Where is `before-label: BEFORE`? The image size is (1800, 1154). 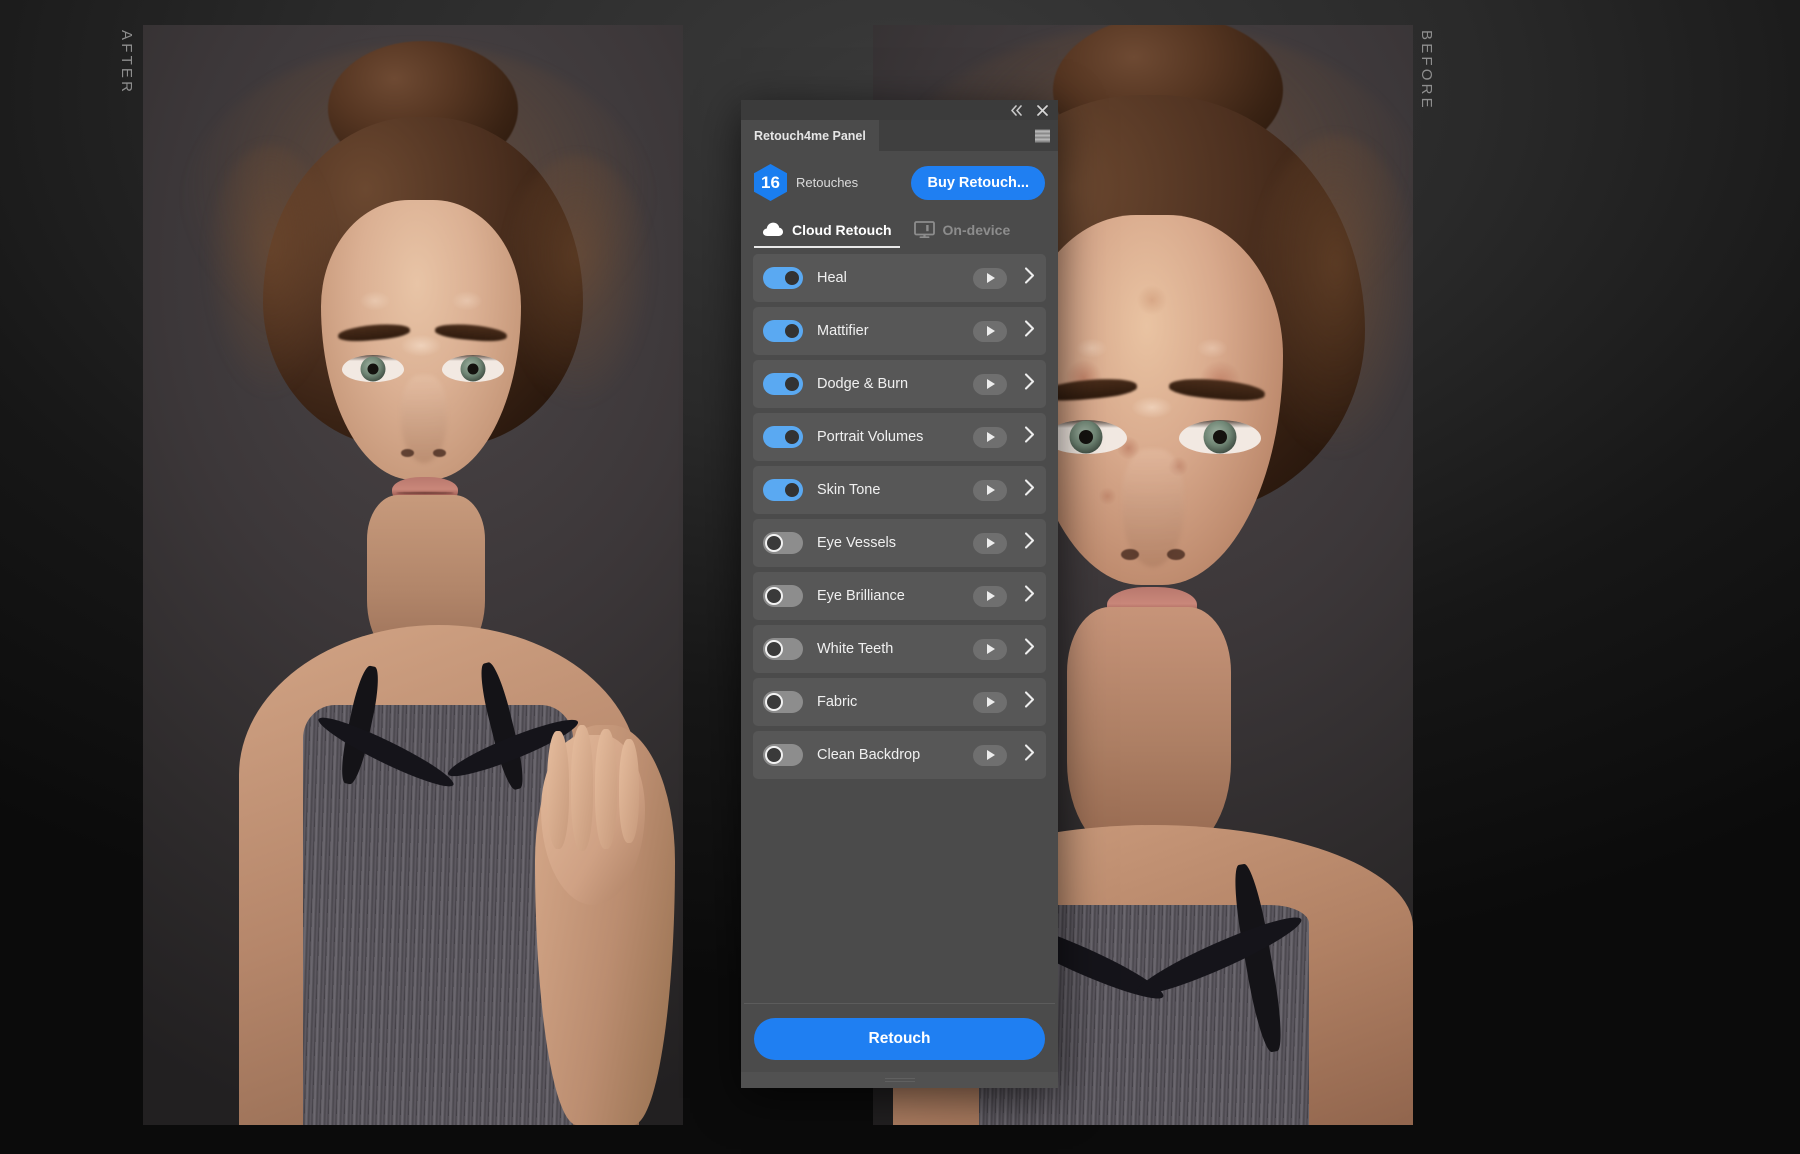
before-label: BEFORE is located at coordinates (1426, 70).